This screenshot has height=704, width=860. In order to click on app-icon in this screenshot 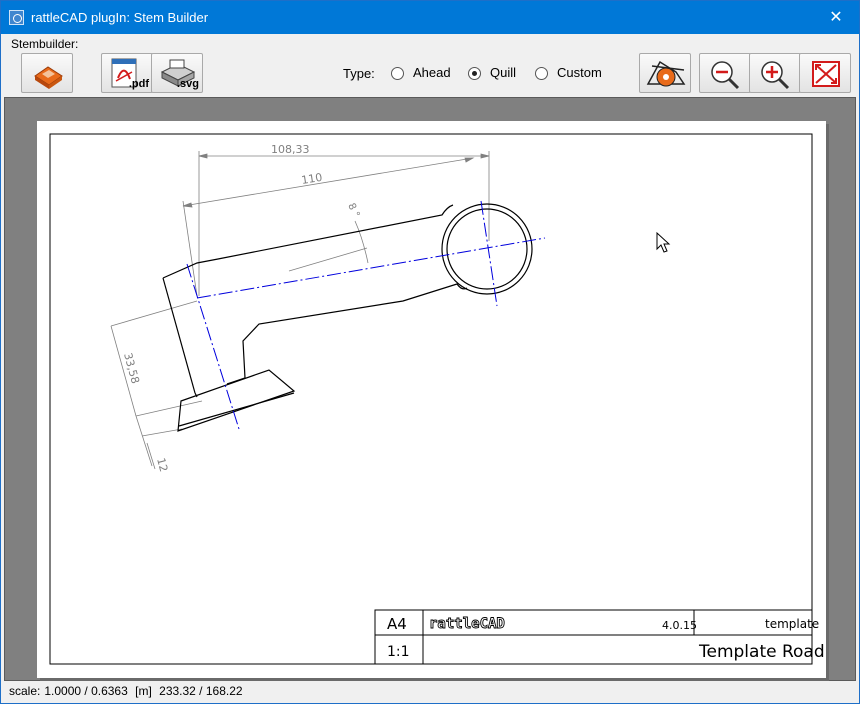, I will do `click(16, 17)`.